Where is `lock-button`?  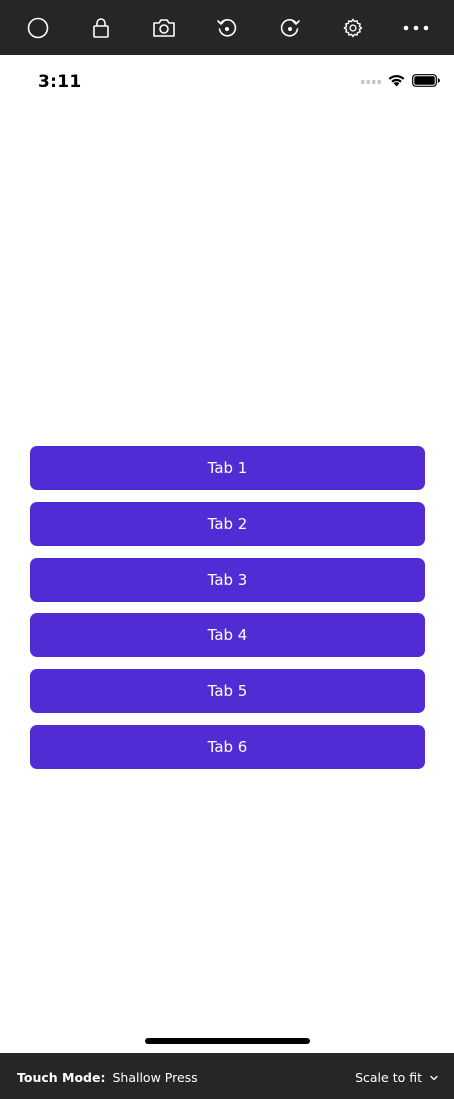 lock-button is located at coordinates (101, 28).